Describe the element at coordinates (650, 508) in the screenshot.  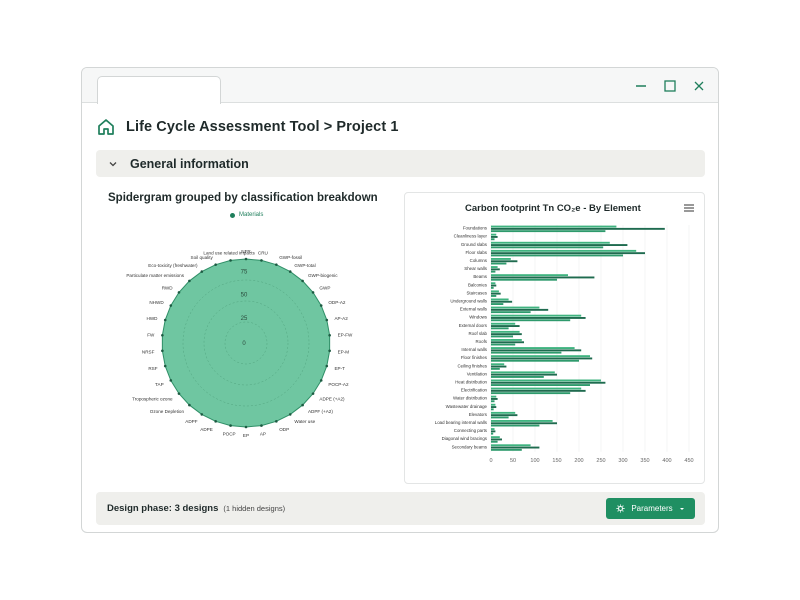
I see `parameters-button: Parameters` at that location.